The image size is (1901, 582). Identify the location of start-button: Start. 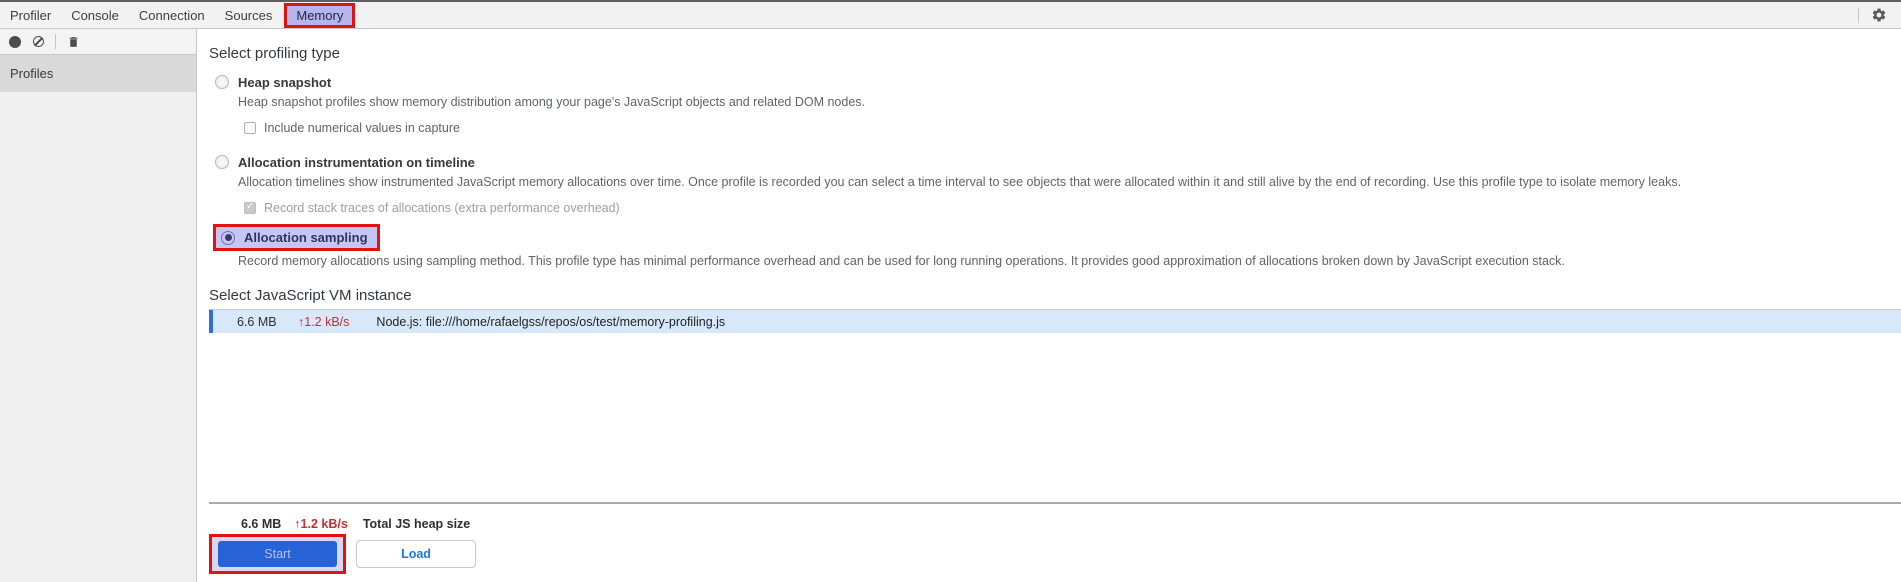
(277, 554).